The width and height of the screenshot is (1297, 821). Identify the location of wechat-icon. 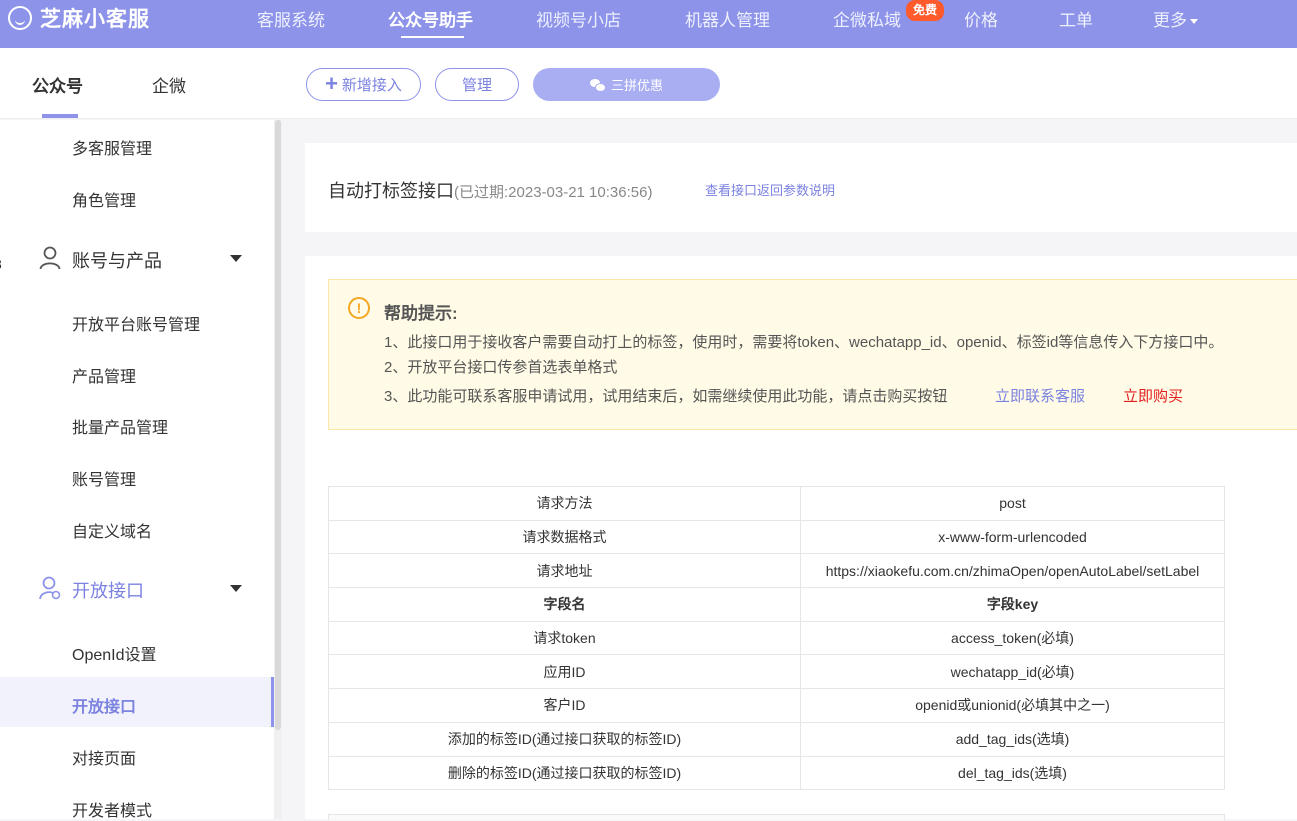
(597, 85).